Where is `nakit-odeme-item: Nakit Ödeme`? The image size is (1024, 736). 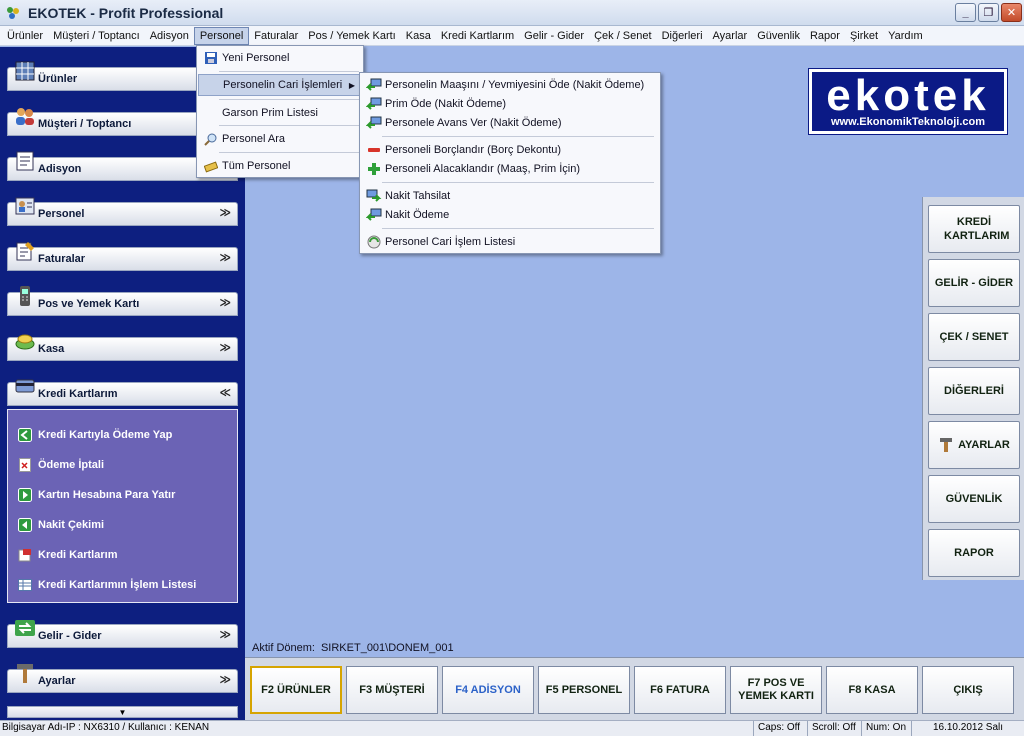 nakit-odeme-item: Nakit Ödeme is located at coordinates (510, 215).